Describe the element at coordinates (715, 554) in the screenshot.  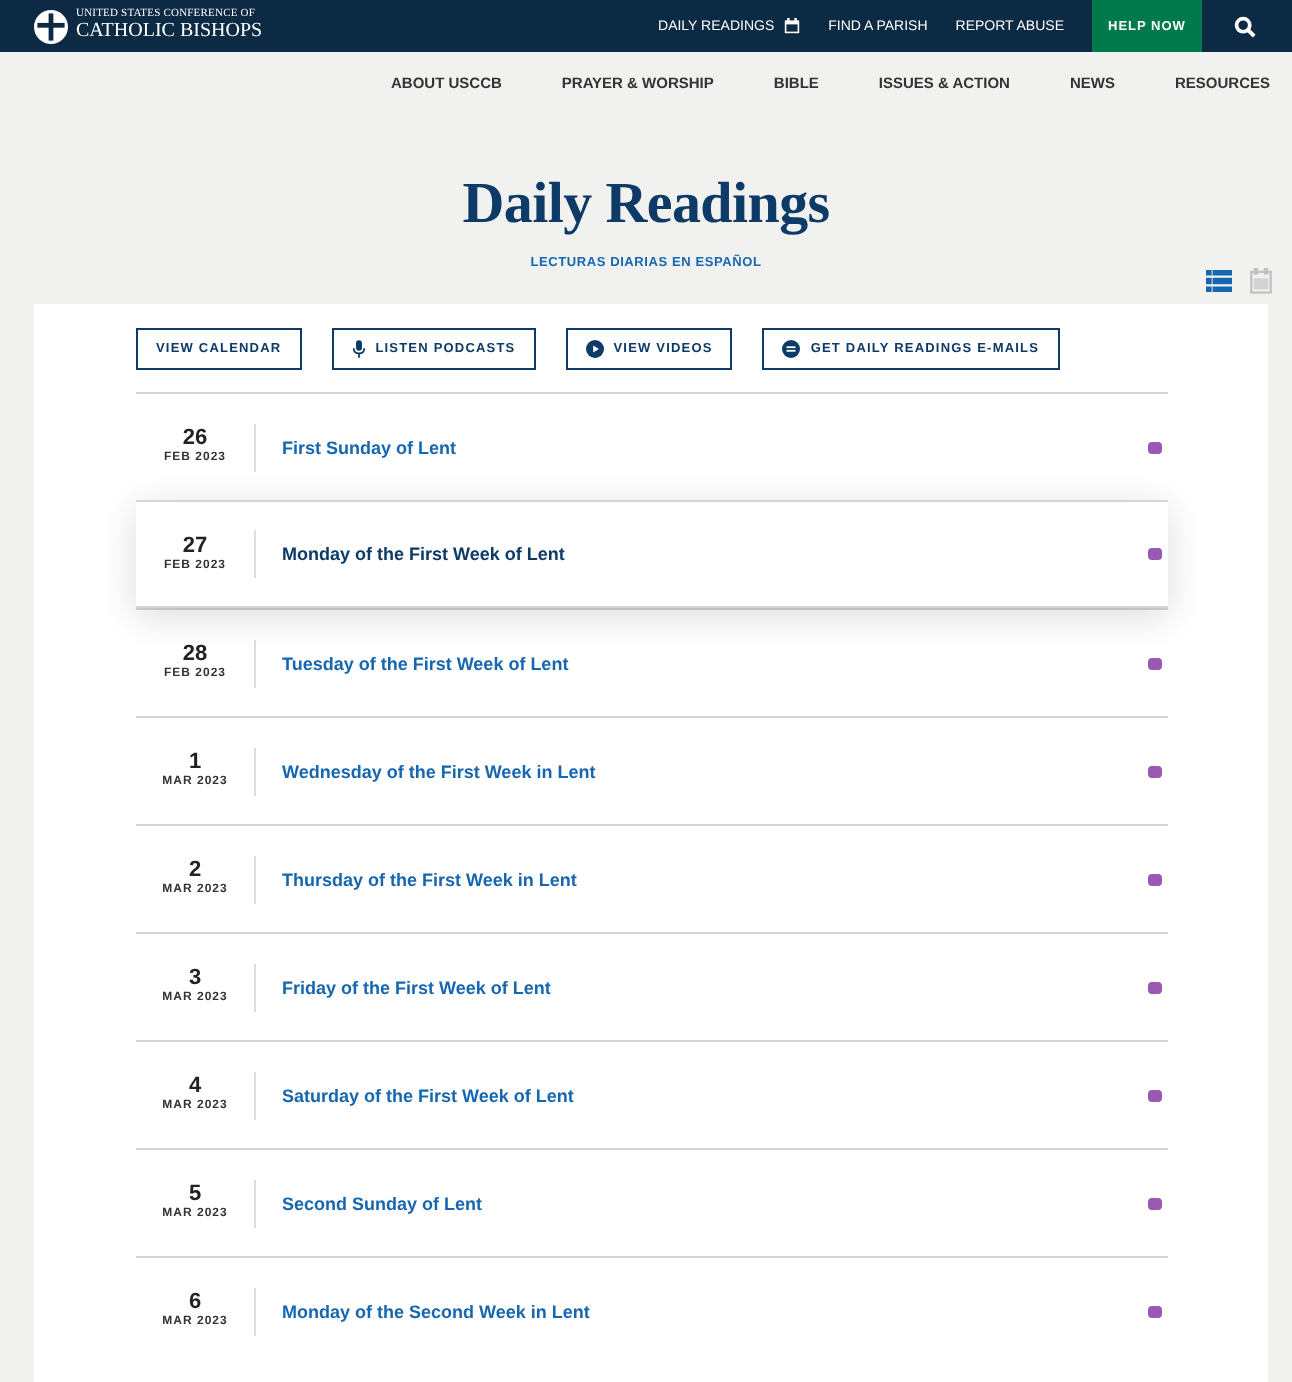
I see `reading-title: Monday of the First Week of Lent` at that location.